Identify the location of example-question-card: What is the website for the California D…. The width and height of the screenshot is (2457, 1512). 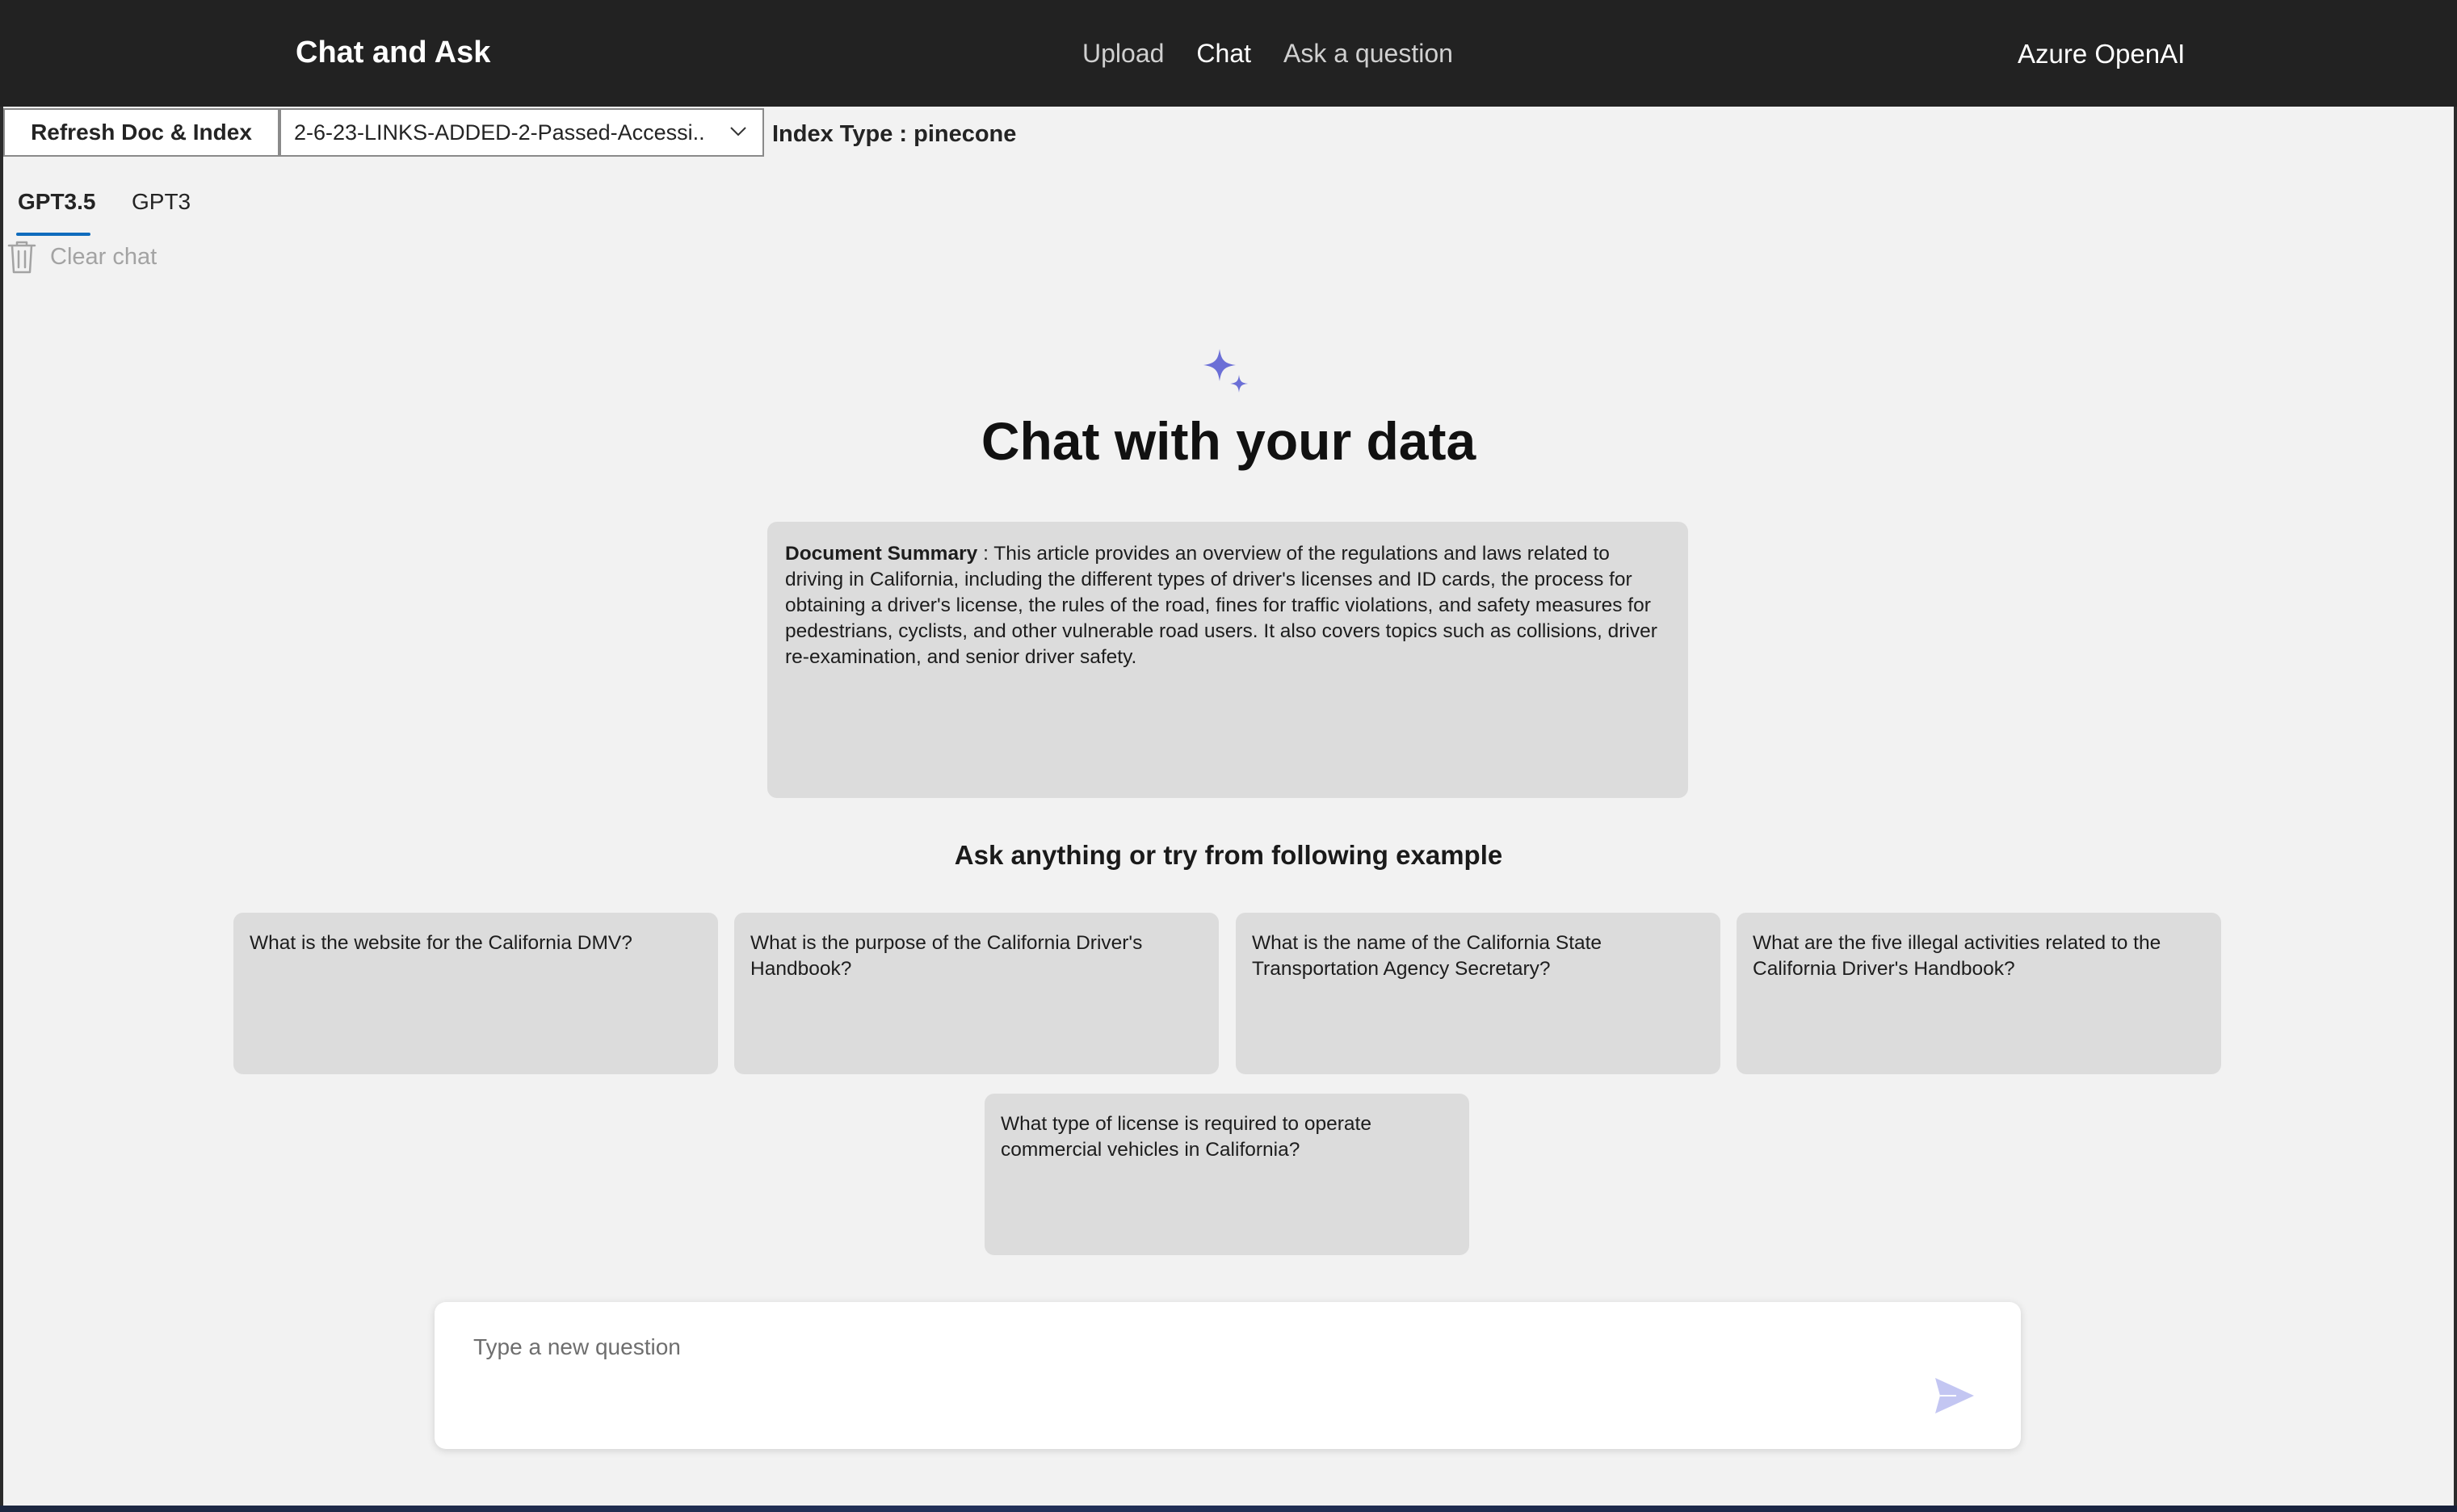
(476, 993).